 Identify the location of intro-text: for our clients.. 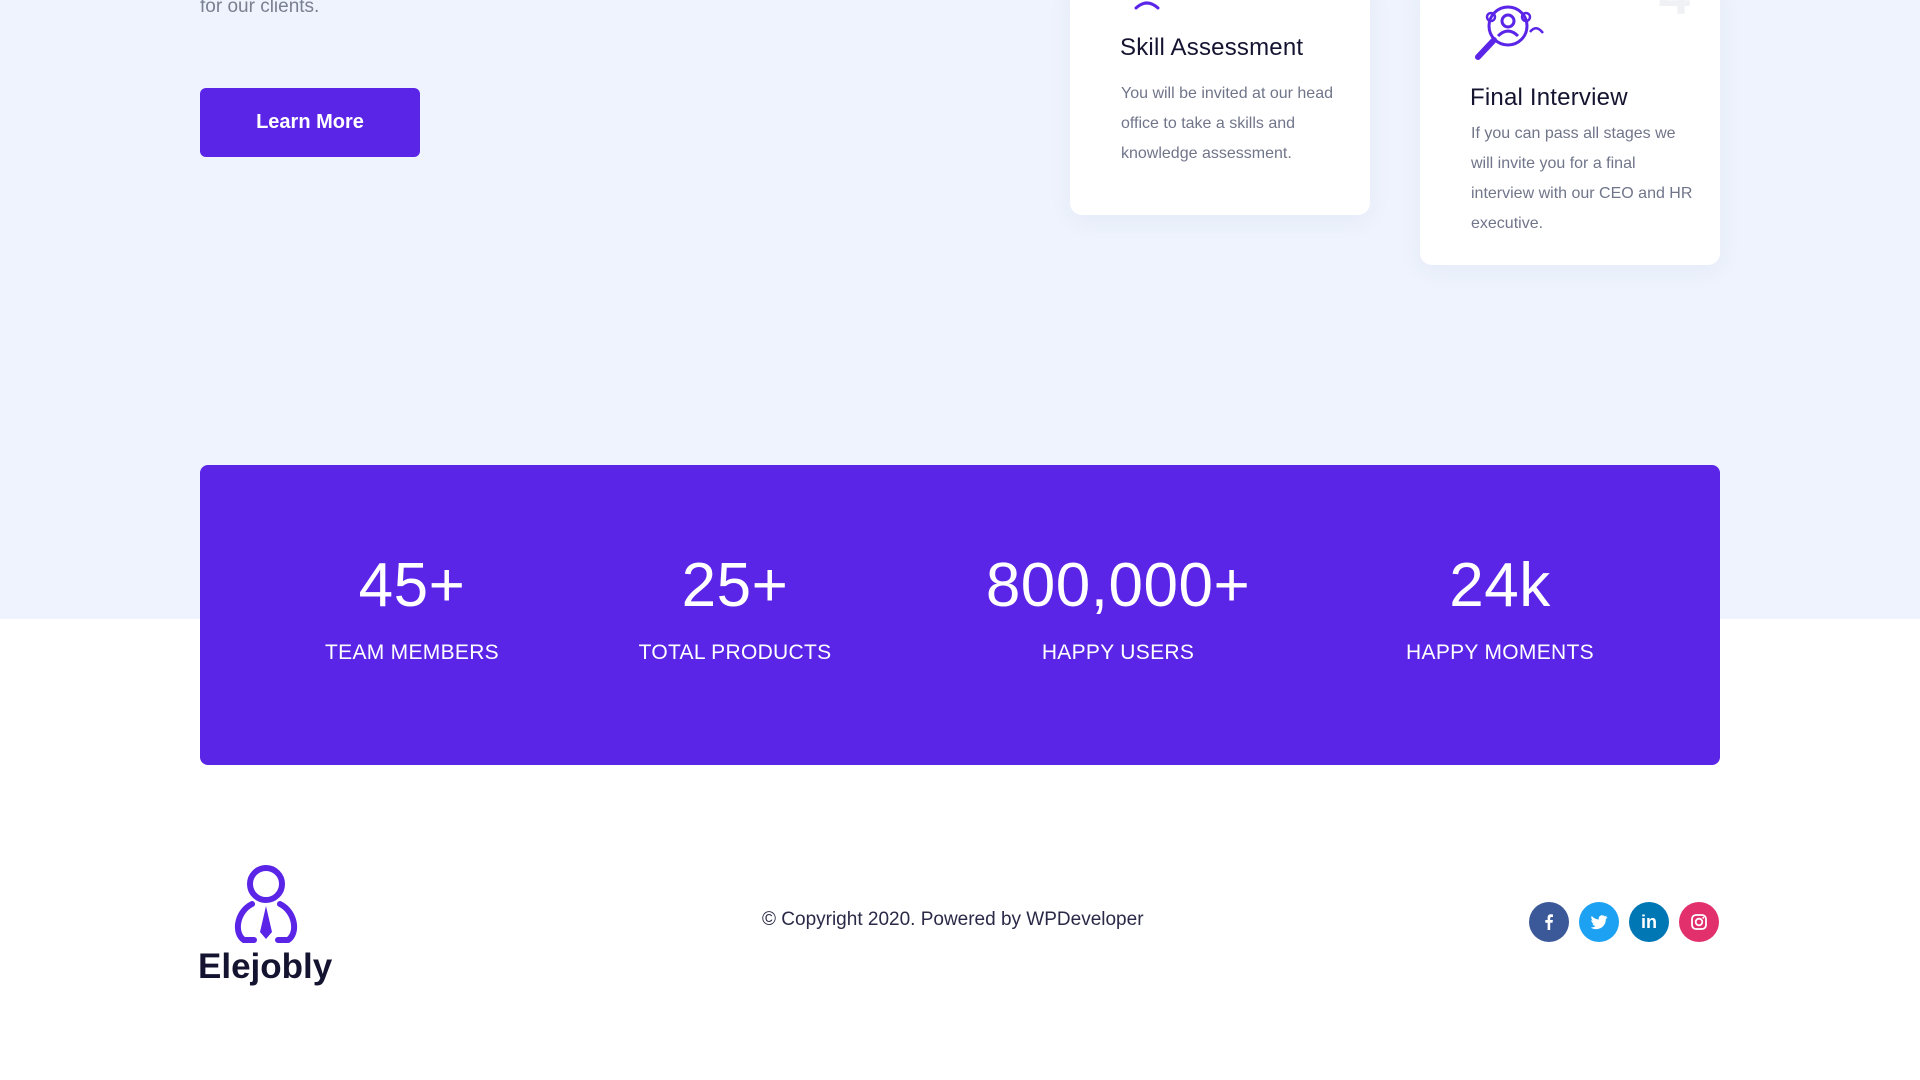
(260, 8).